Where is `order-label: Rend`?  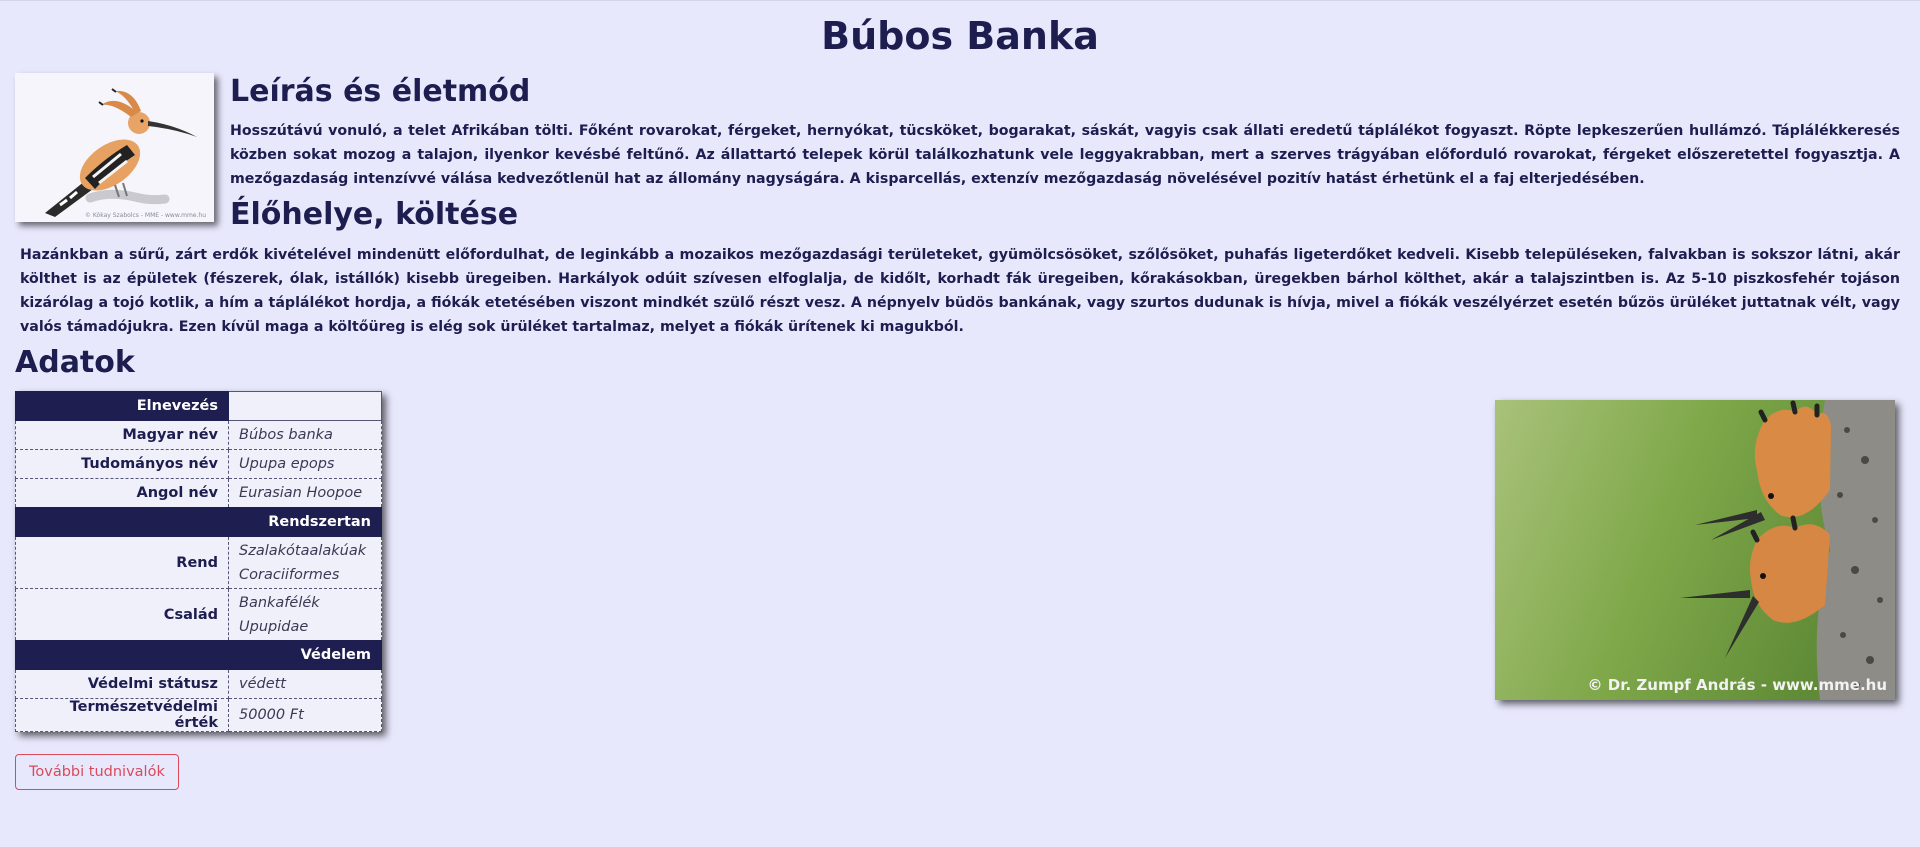 order-label: Rend is located at coordinates (122, 562).